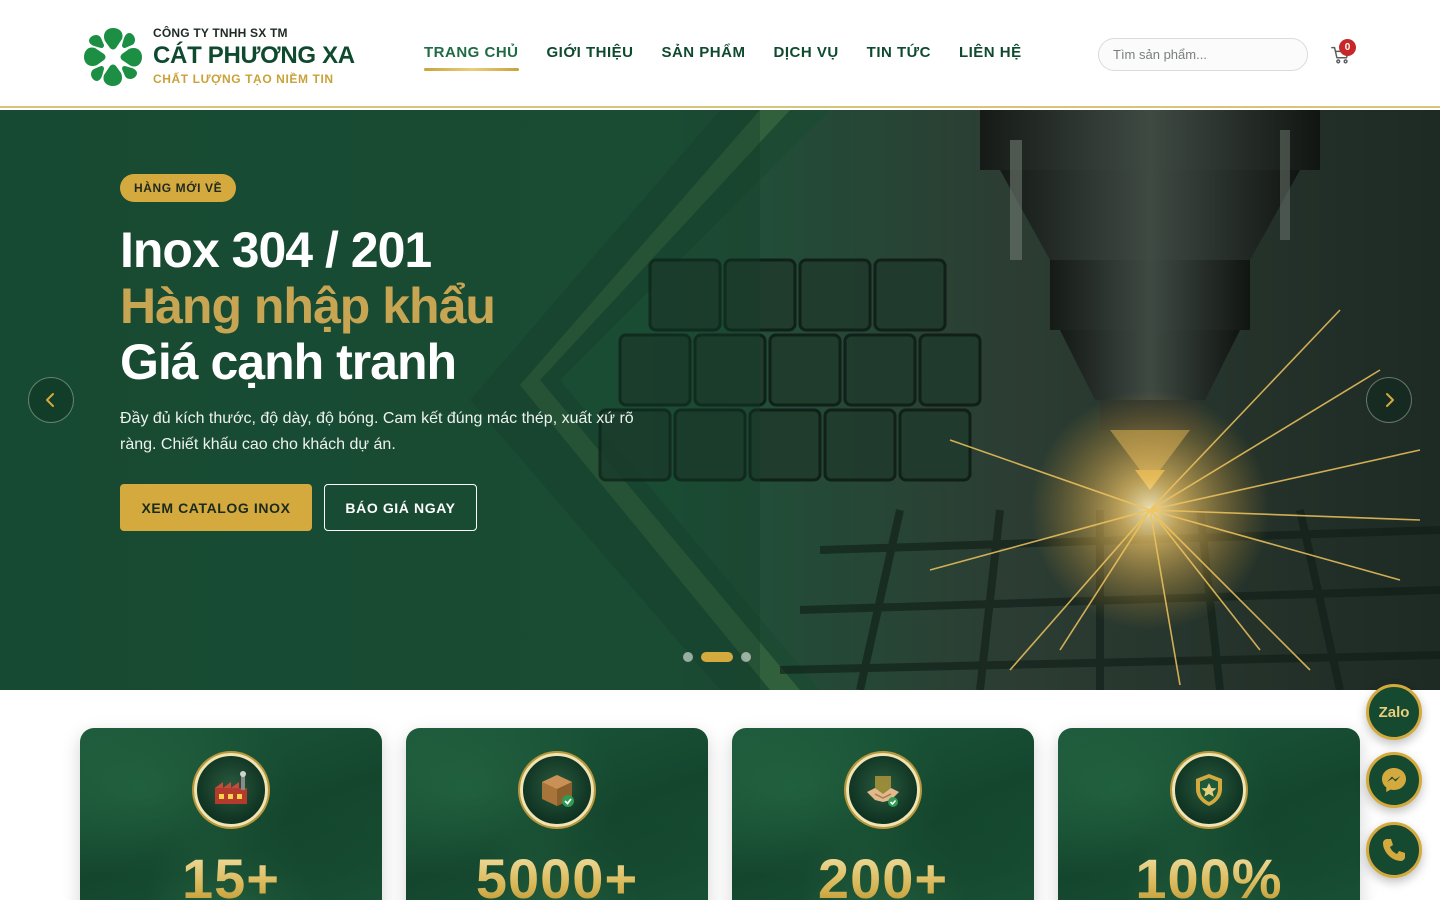  What do you see at coordinates (288, 362) in the screenshot?
I see `hero-title-line3: Giá cạnh tranh` at bounding box center [288, 362].